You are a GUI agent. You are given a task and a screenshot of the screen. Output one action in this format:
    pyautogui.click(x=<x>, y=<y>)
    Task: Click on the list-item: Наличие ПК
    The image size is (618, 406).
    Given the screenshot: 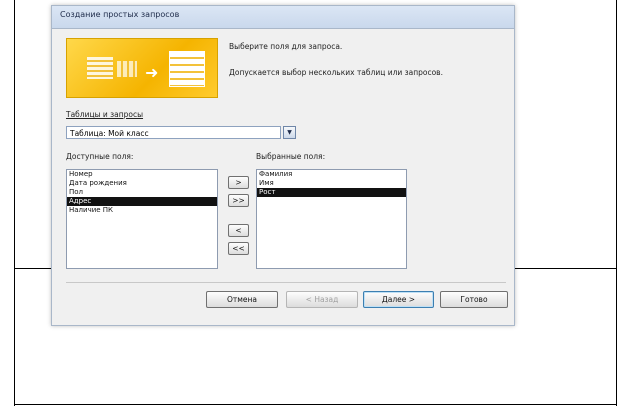 What is the action you would take?
    pyautogui.click(x=142, y=210)
    